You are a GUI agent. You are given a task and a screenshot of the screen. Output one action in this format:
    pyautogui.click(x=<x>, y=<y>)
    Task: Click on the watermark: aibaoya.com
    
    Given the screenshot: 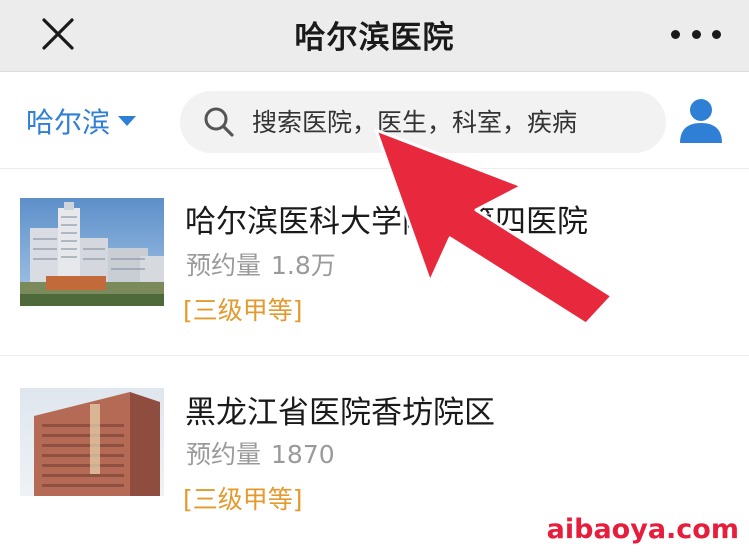 What is the action you would take?
    pyautogui.click(x=642, y=529)
    